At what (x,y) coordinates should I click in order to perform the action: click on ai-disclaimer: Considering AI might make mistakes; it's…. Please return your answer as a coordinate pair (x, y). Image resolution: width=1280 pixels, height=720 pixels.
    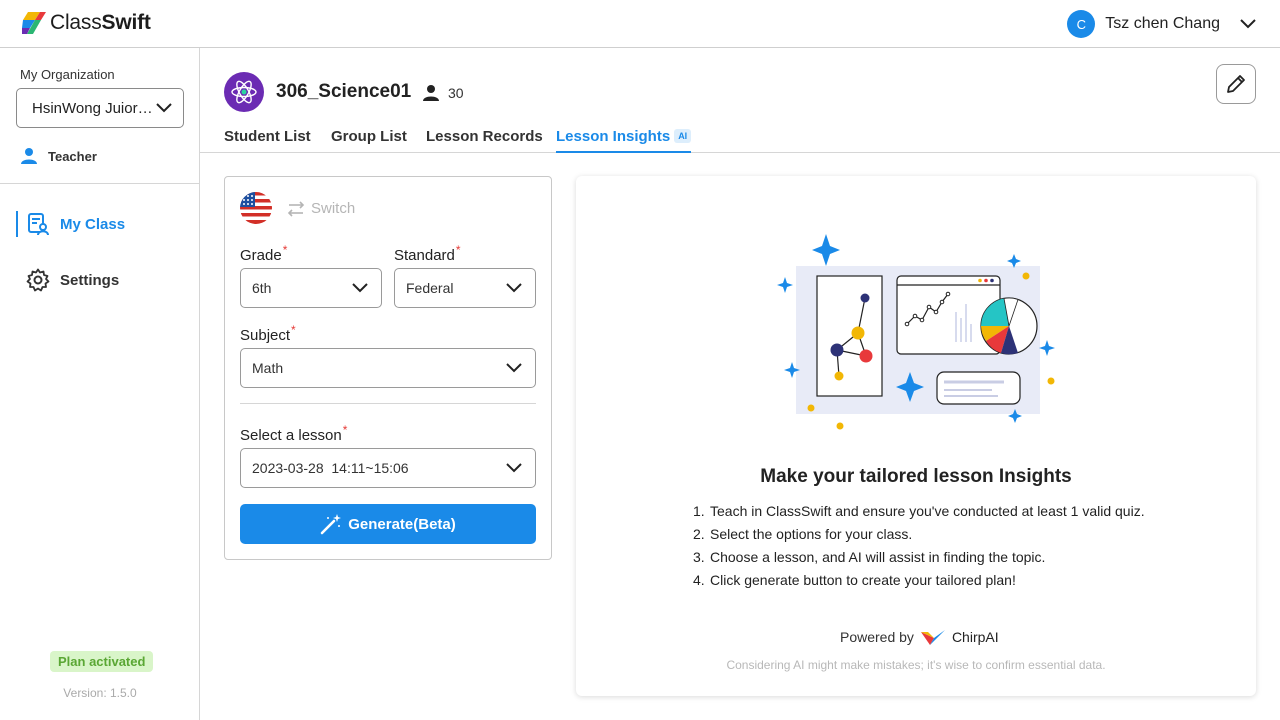
    Looking at the image, I should click on (916, 665).